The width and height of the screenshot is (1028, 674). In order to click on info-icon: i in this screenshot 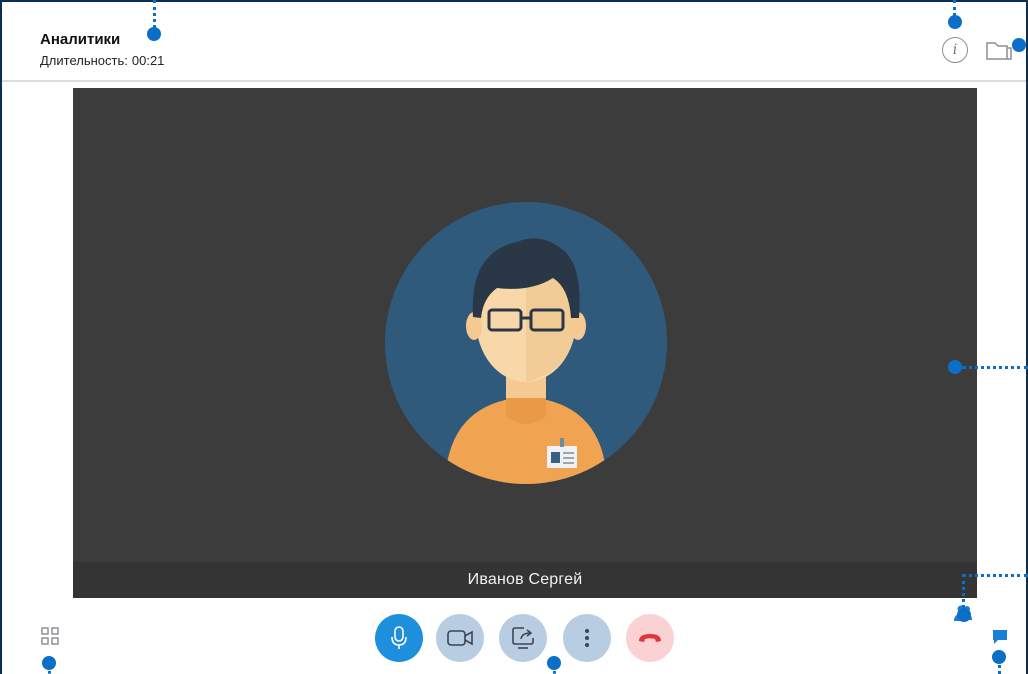, I will do `click(955, 50)`.